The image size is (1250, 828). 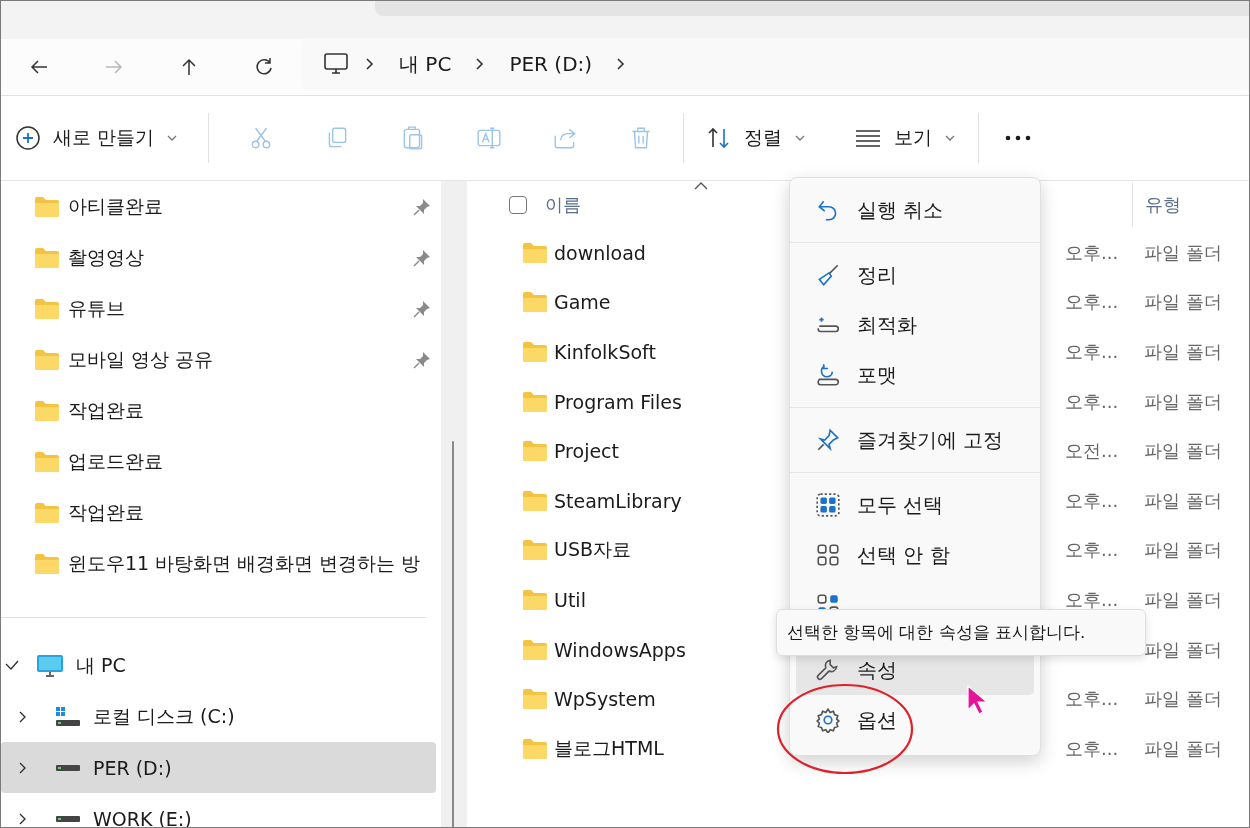 What do you see at coordinates (245, 563) in the screenshot?
I see `folder-label: 윈도우11 바탕화면 배경화면 변경하는 방` at bounding box center [245, 563].